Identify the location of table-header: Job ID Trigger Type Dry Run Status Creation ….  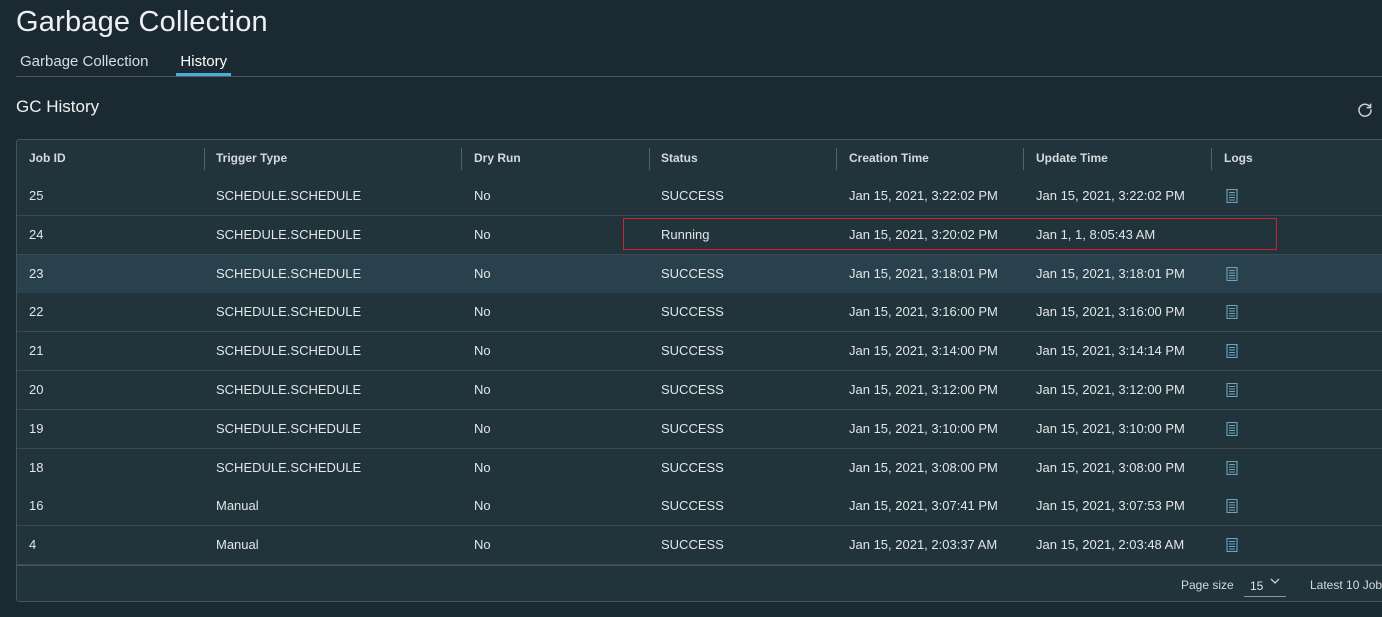
(699, 159).